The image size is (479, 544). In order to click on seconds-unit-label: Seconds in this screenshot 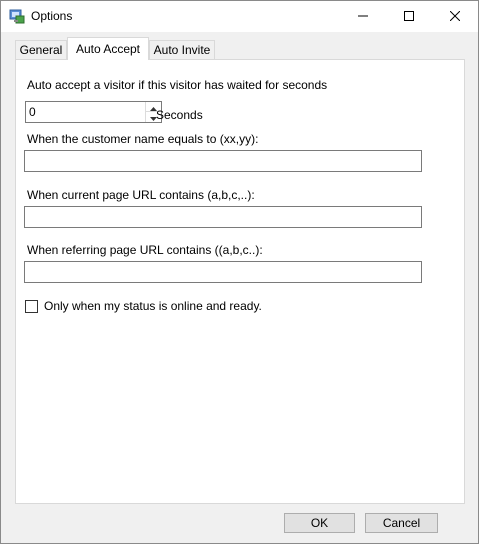, I will do `click(179, 115)`.